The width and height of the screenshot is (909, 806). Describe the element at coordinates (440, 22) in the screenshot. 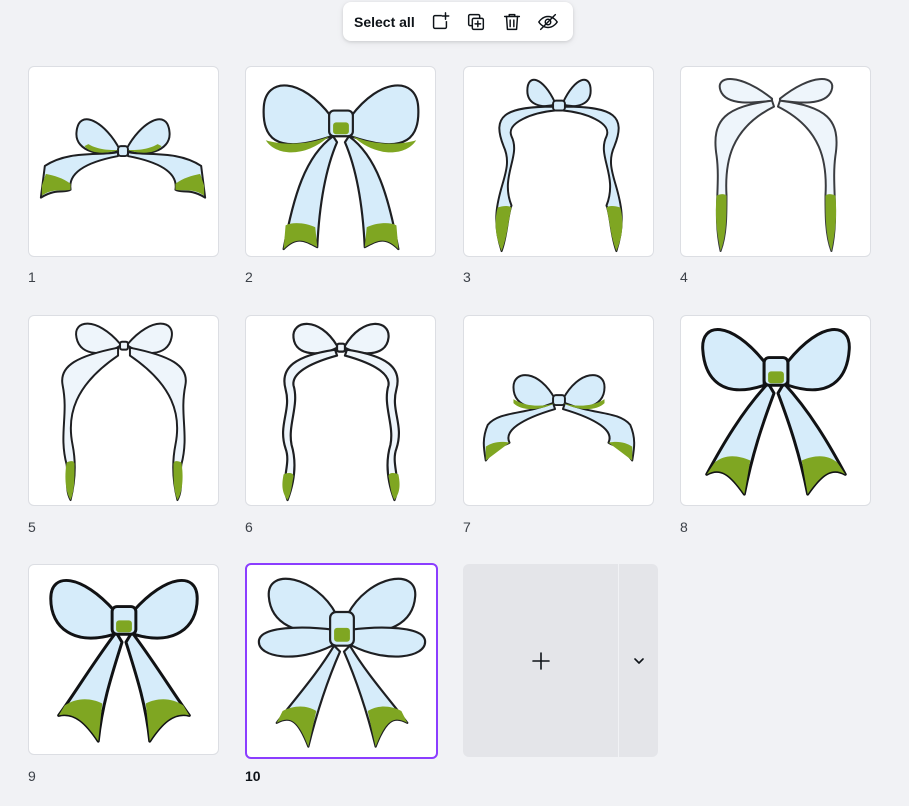

I see `add-page-icon` at that location.